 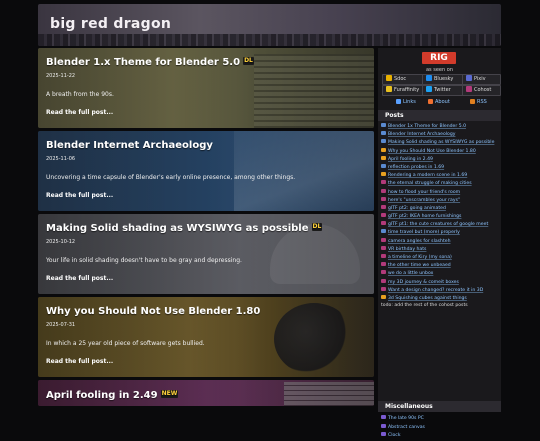 What do you see at coordinates (150, 62) in the screenshot?
I see `post-title: Blender 1.x Theme for Blender 5.0 DL` at bounding box center [150, 62].